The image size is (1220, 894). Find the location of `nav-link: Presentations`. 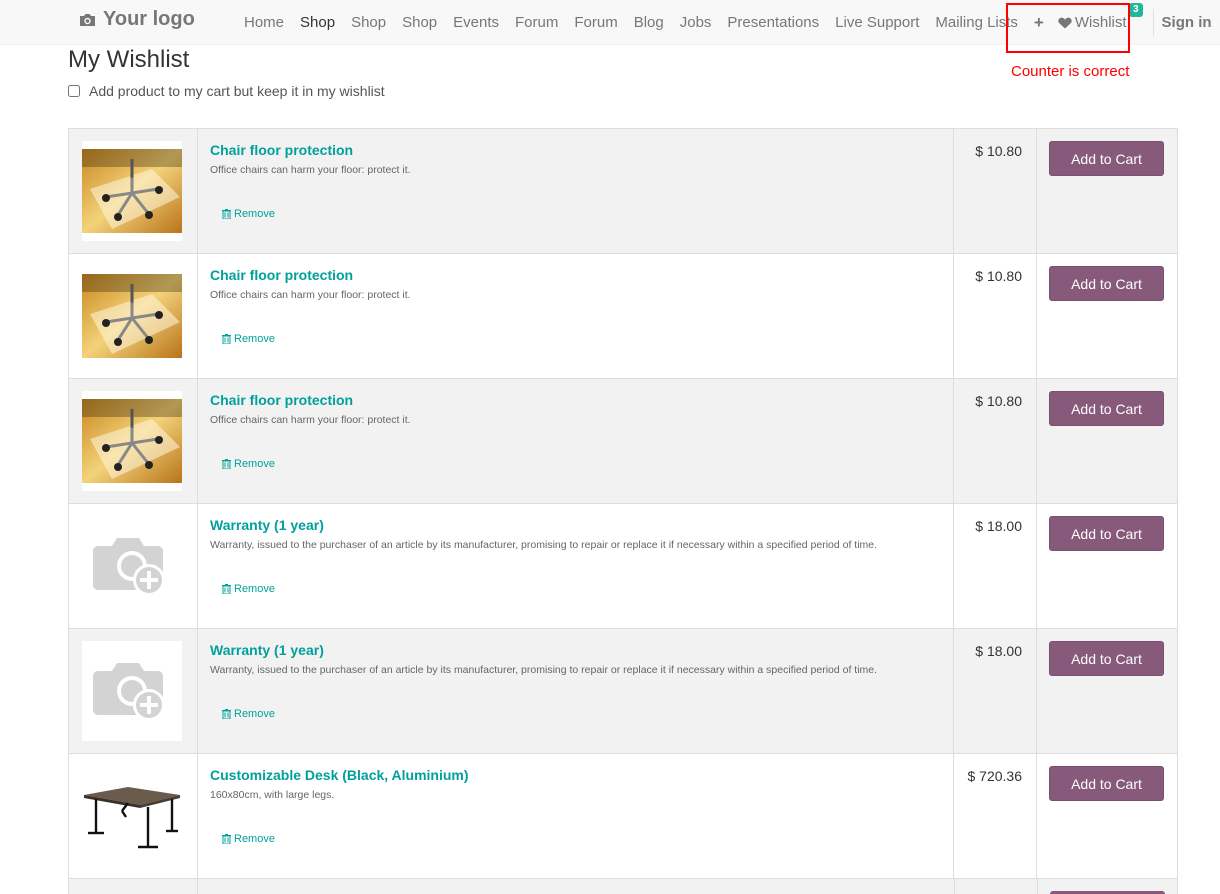

nav-link: Presentations is located at coordinates (773, 22).